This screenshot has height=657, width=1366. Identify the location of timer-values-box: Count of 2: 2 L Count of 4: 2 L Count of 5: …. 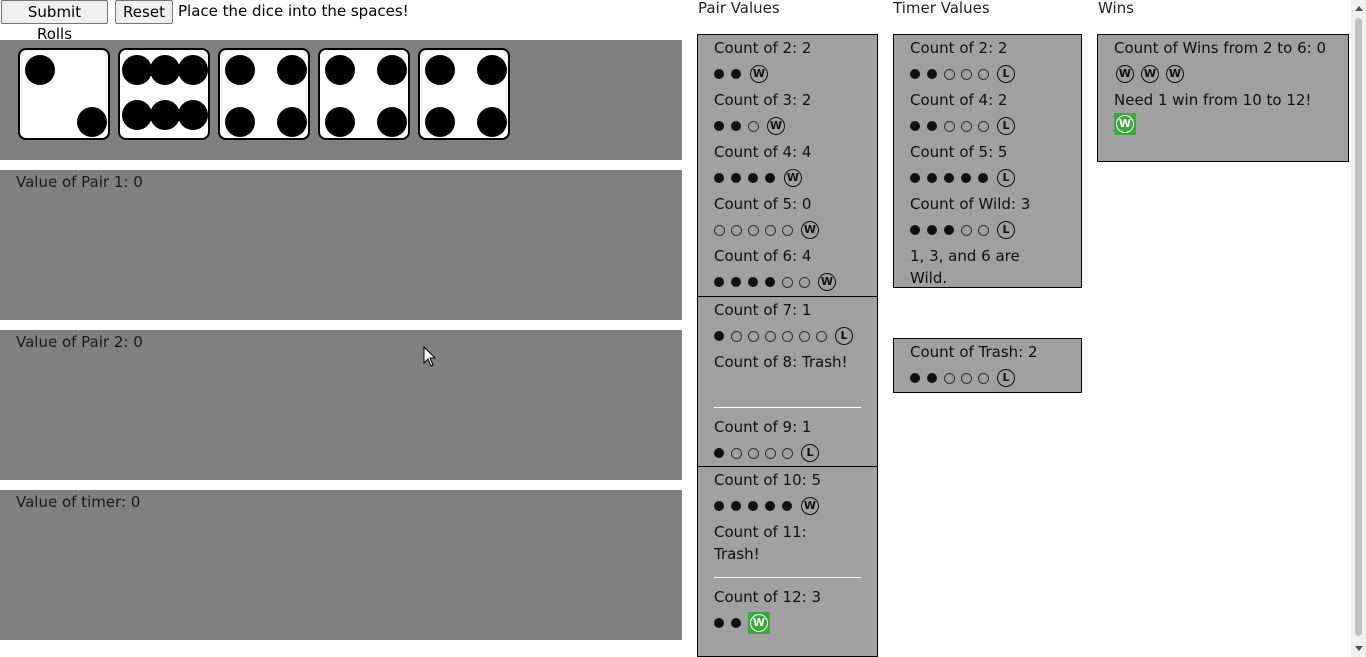
(987, 161).